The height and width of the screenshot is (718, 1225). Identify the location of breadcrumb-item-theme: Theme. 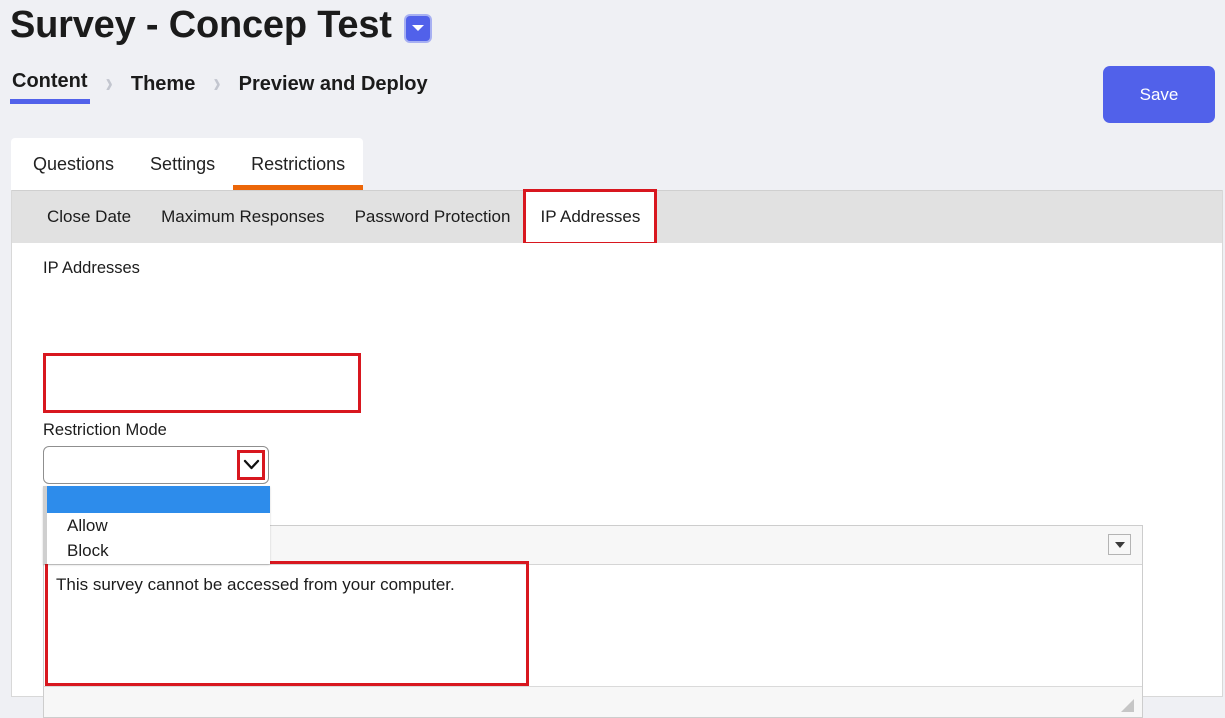
(163, 87).